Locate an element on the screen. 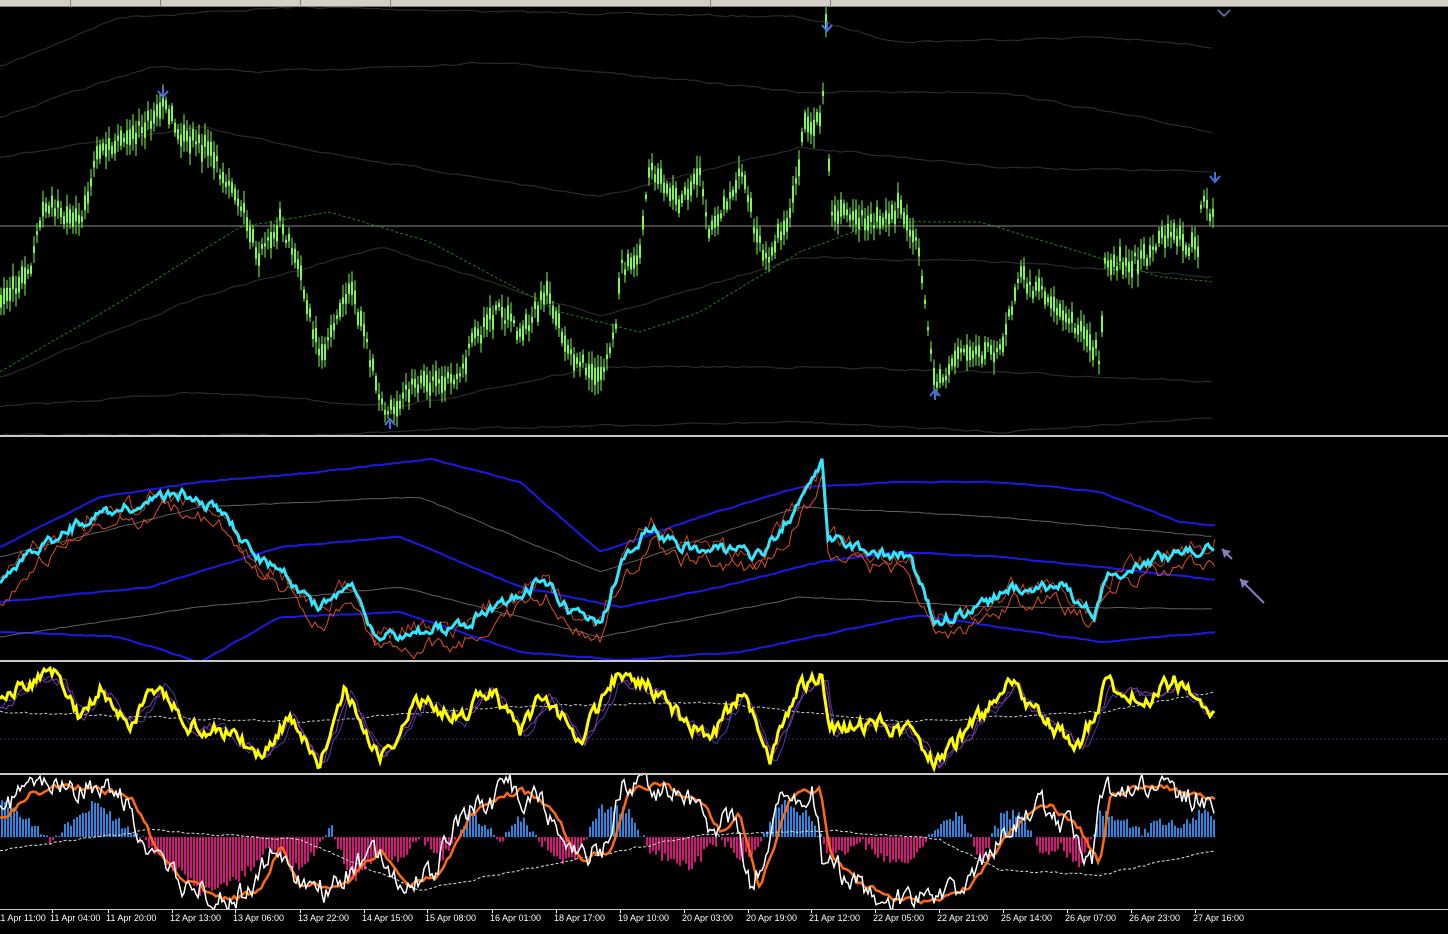 This screenshot has width=1448, height=934. histogram-pane is located at coordinates (724, 842).